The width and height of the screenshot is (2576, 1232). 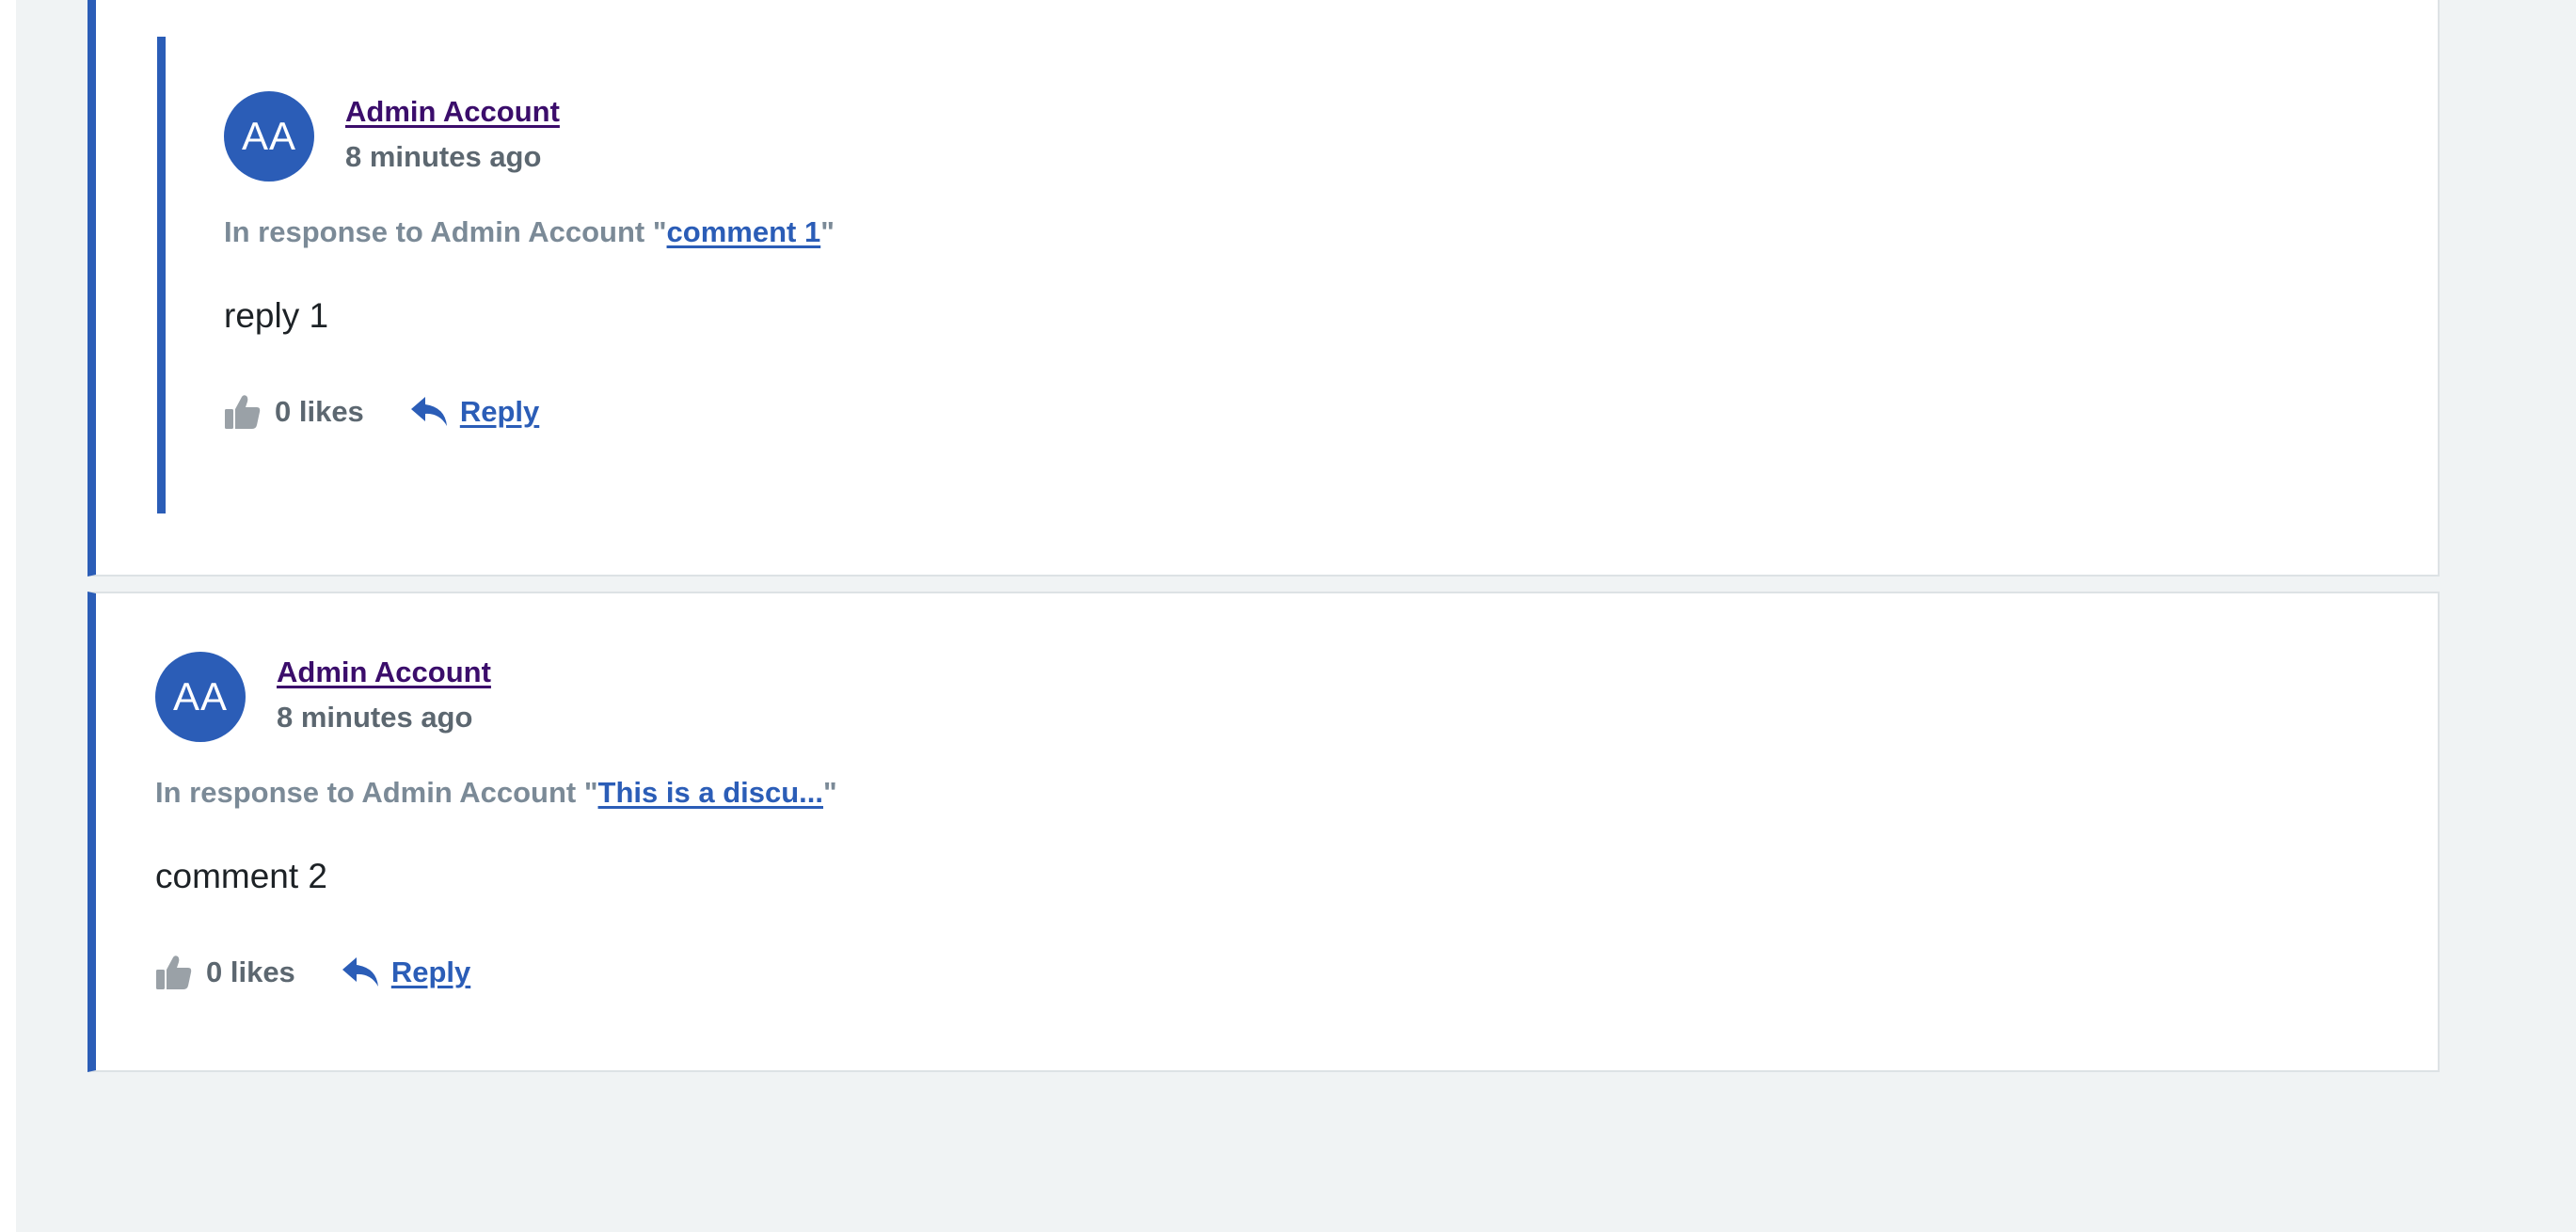 I want to click on in-response-to: In response to Admin Account "comment 1", so click(x=529, y=232).